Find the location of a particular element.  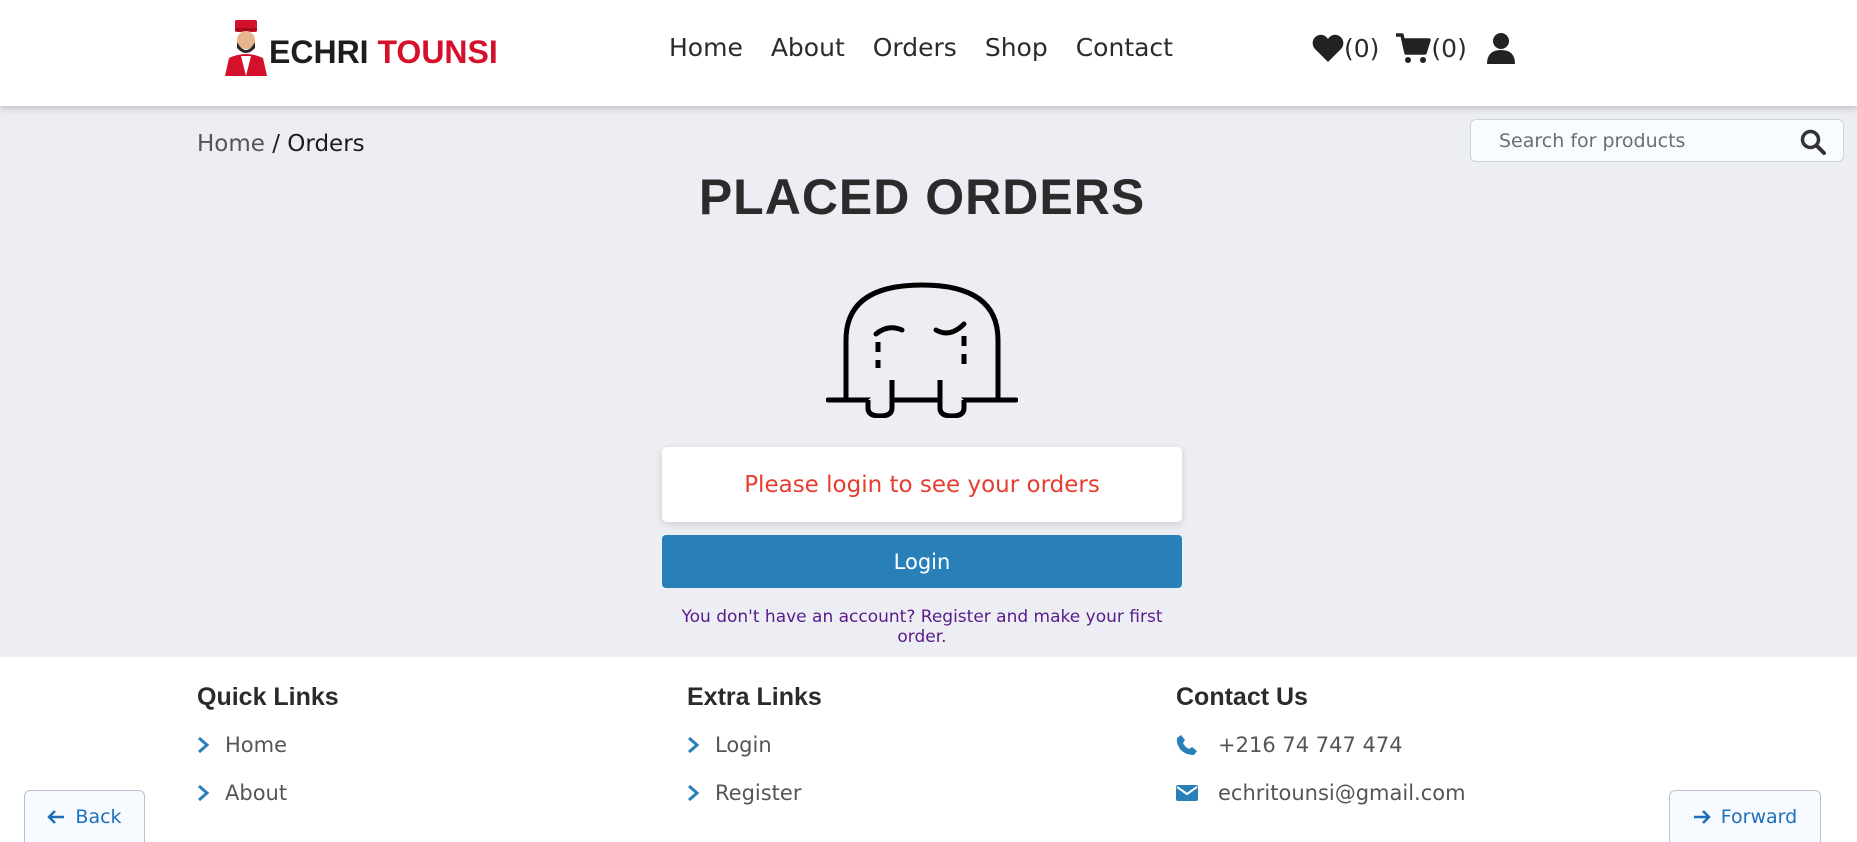

chechia-man-logo-icon is located at coordinates (246, 48).